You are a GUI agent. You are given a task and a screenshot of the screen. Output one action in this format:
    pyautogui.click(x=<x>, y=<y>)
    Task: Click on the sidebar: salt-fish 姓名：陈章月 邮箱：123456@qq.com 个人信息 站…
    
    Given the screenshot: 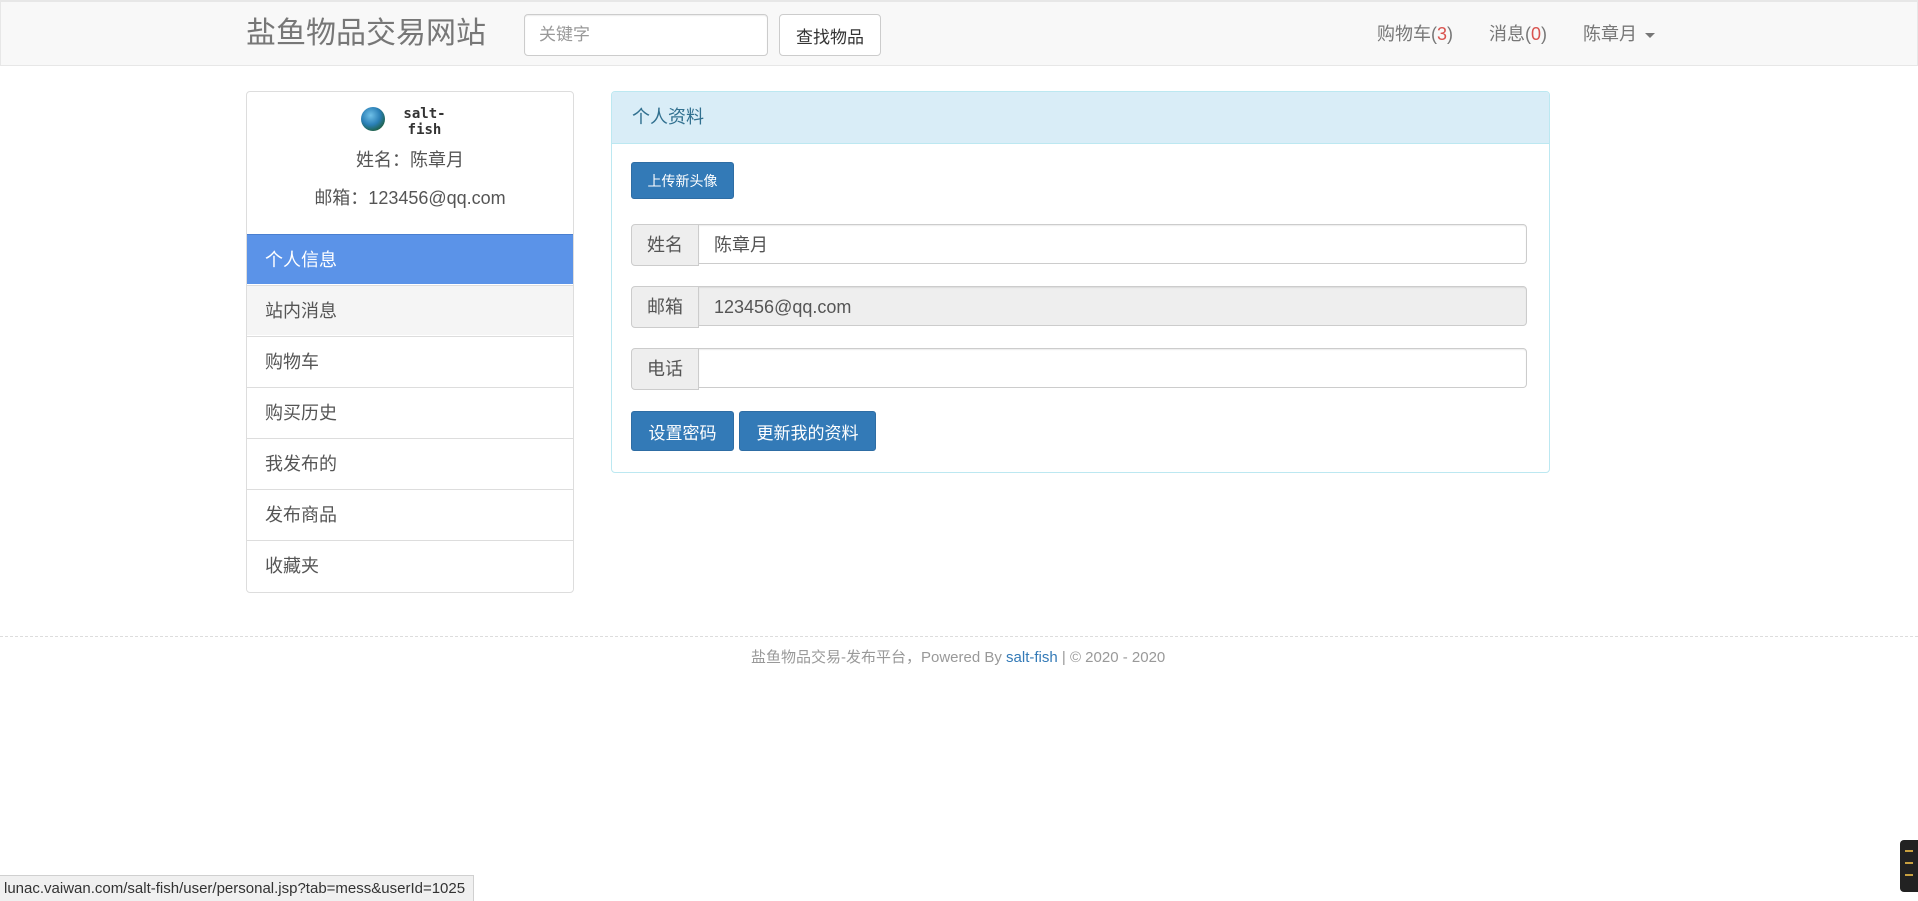 What is the action you would take?
    pyautogui.click(x=410, y=342)
    